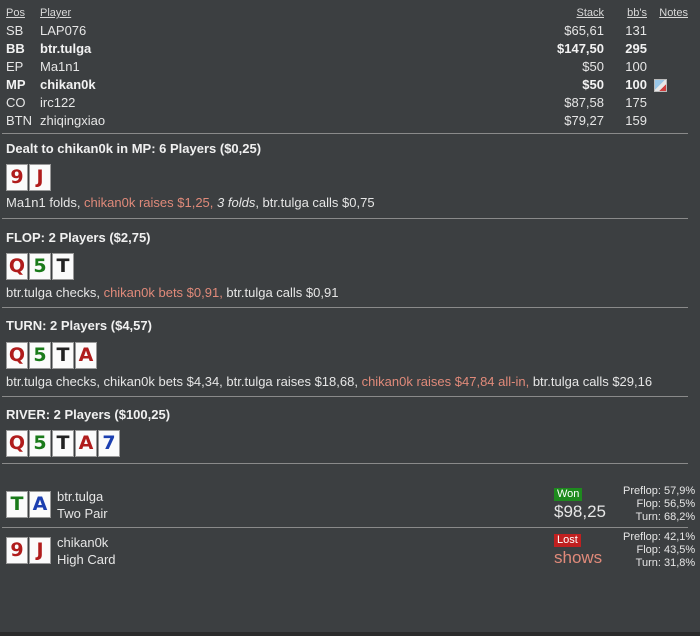 The width and height of the screenshot is (700, 636). I want to click on equity-stat: Preflop: 57,9%, so click(659, 491).